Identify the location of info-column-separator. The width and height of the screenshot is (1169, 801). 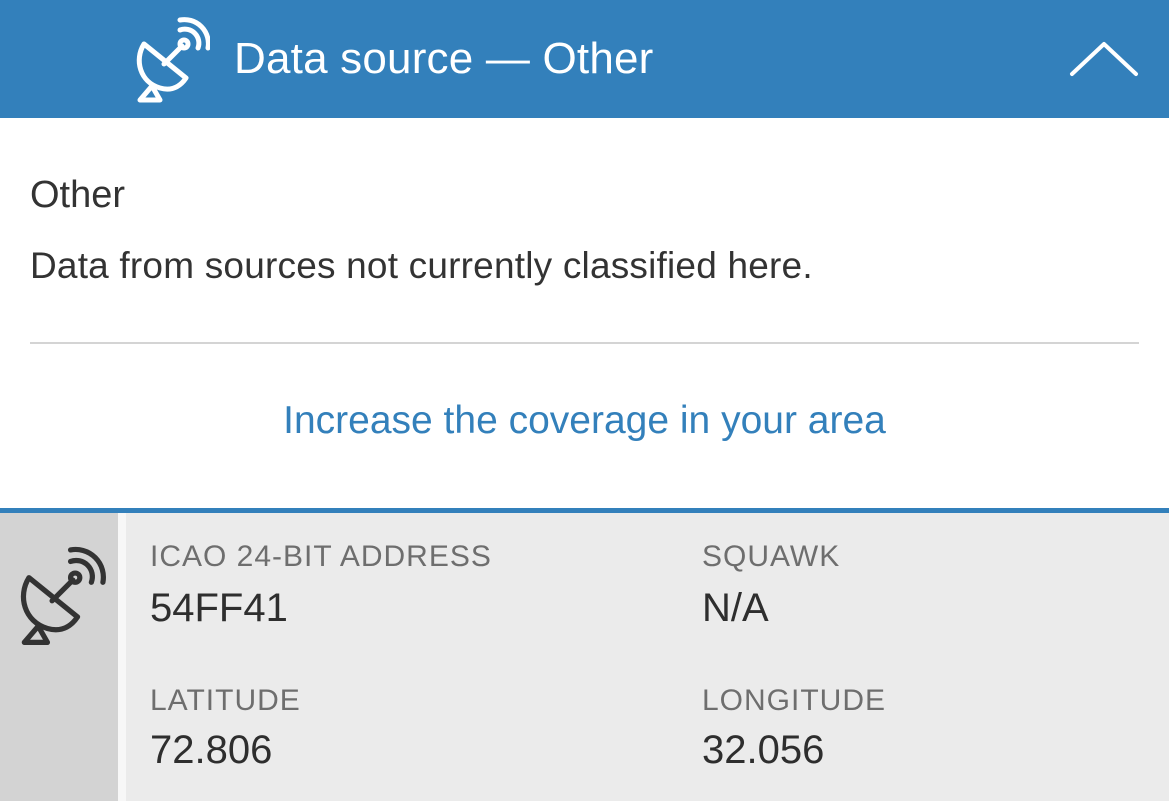
(122, 657).